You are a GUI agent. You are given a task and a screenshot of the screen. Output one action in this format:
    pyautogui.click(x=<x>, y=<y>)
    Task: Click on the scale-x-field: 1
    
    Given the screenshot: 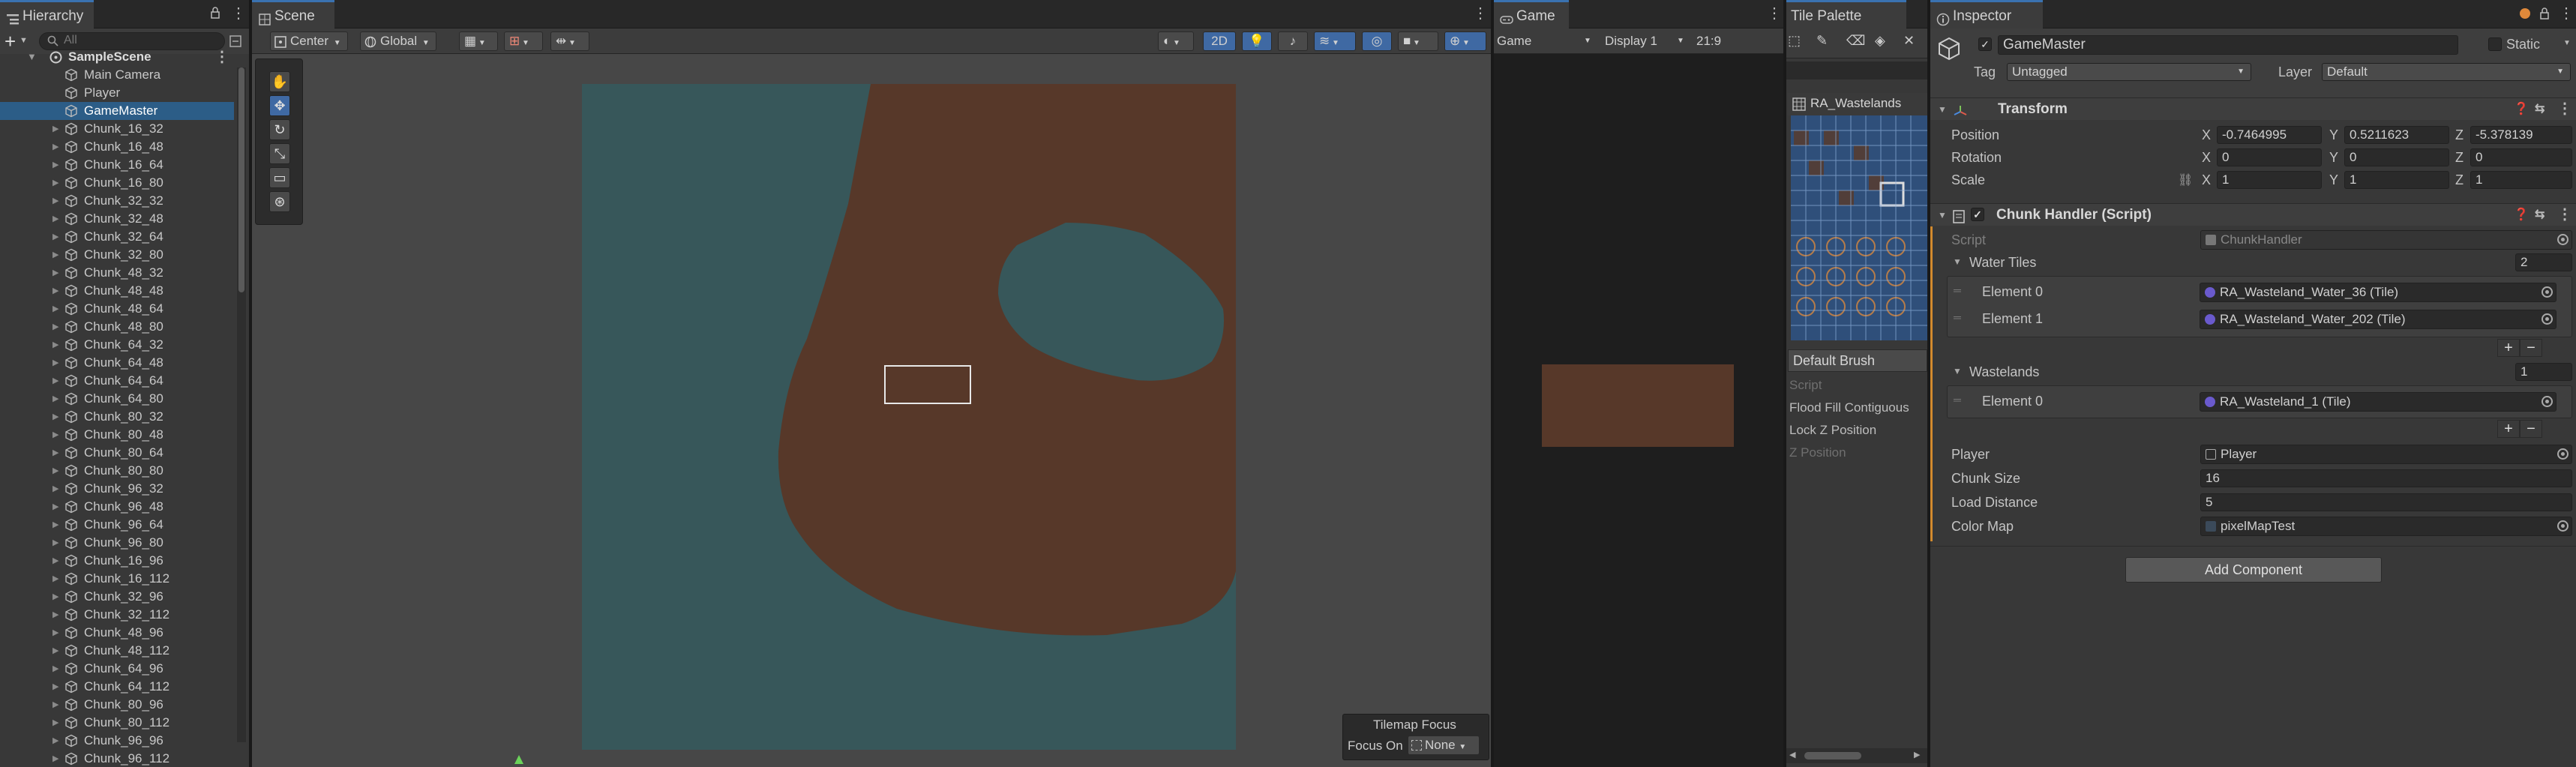 What is the action you would take?
    pyautogui.click(x=2270, y=180)
    